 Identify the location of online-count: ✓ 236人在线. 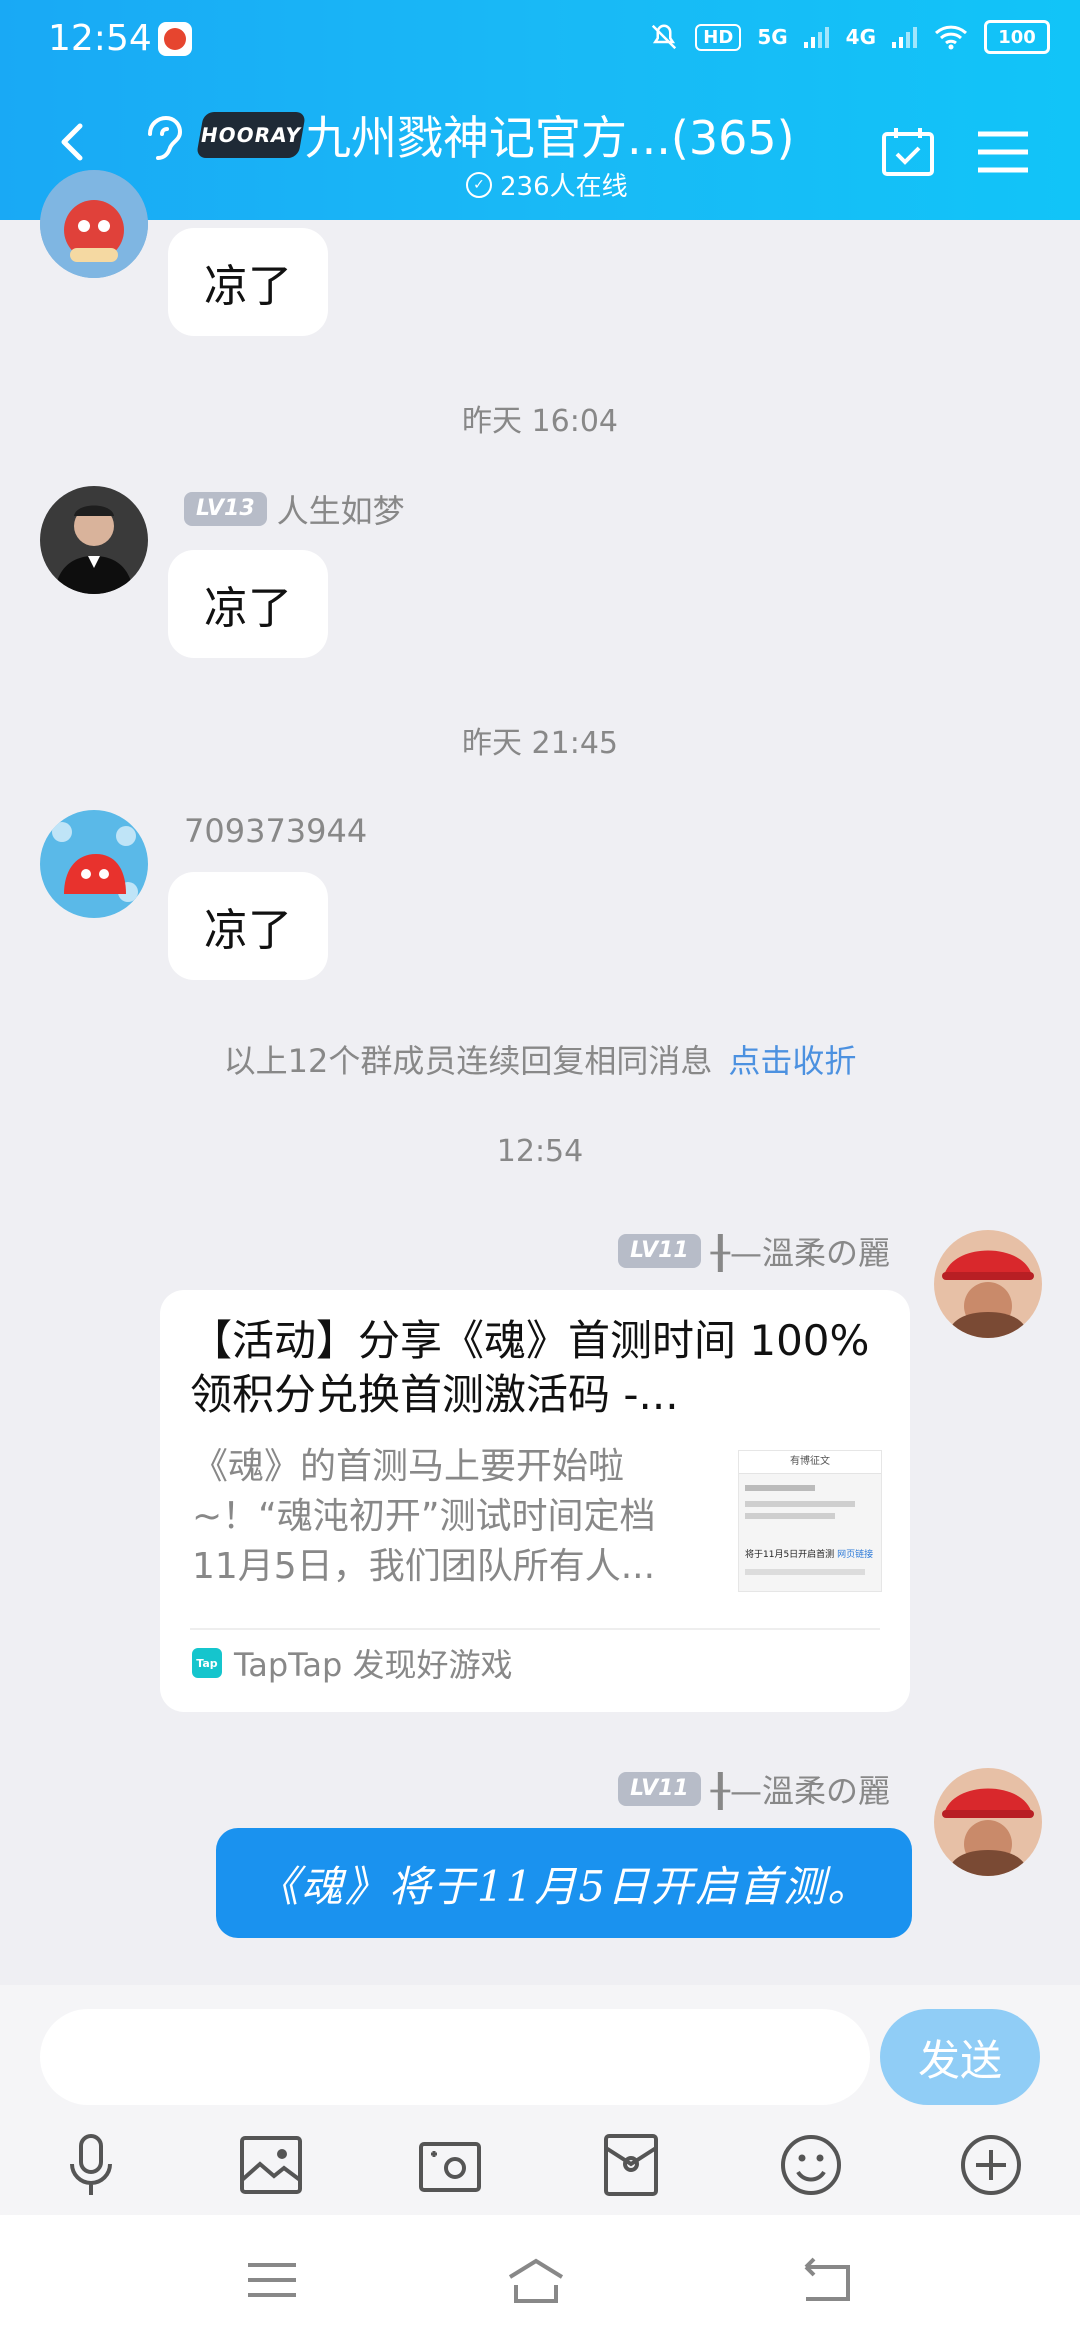
(547, 184).